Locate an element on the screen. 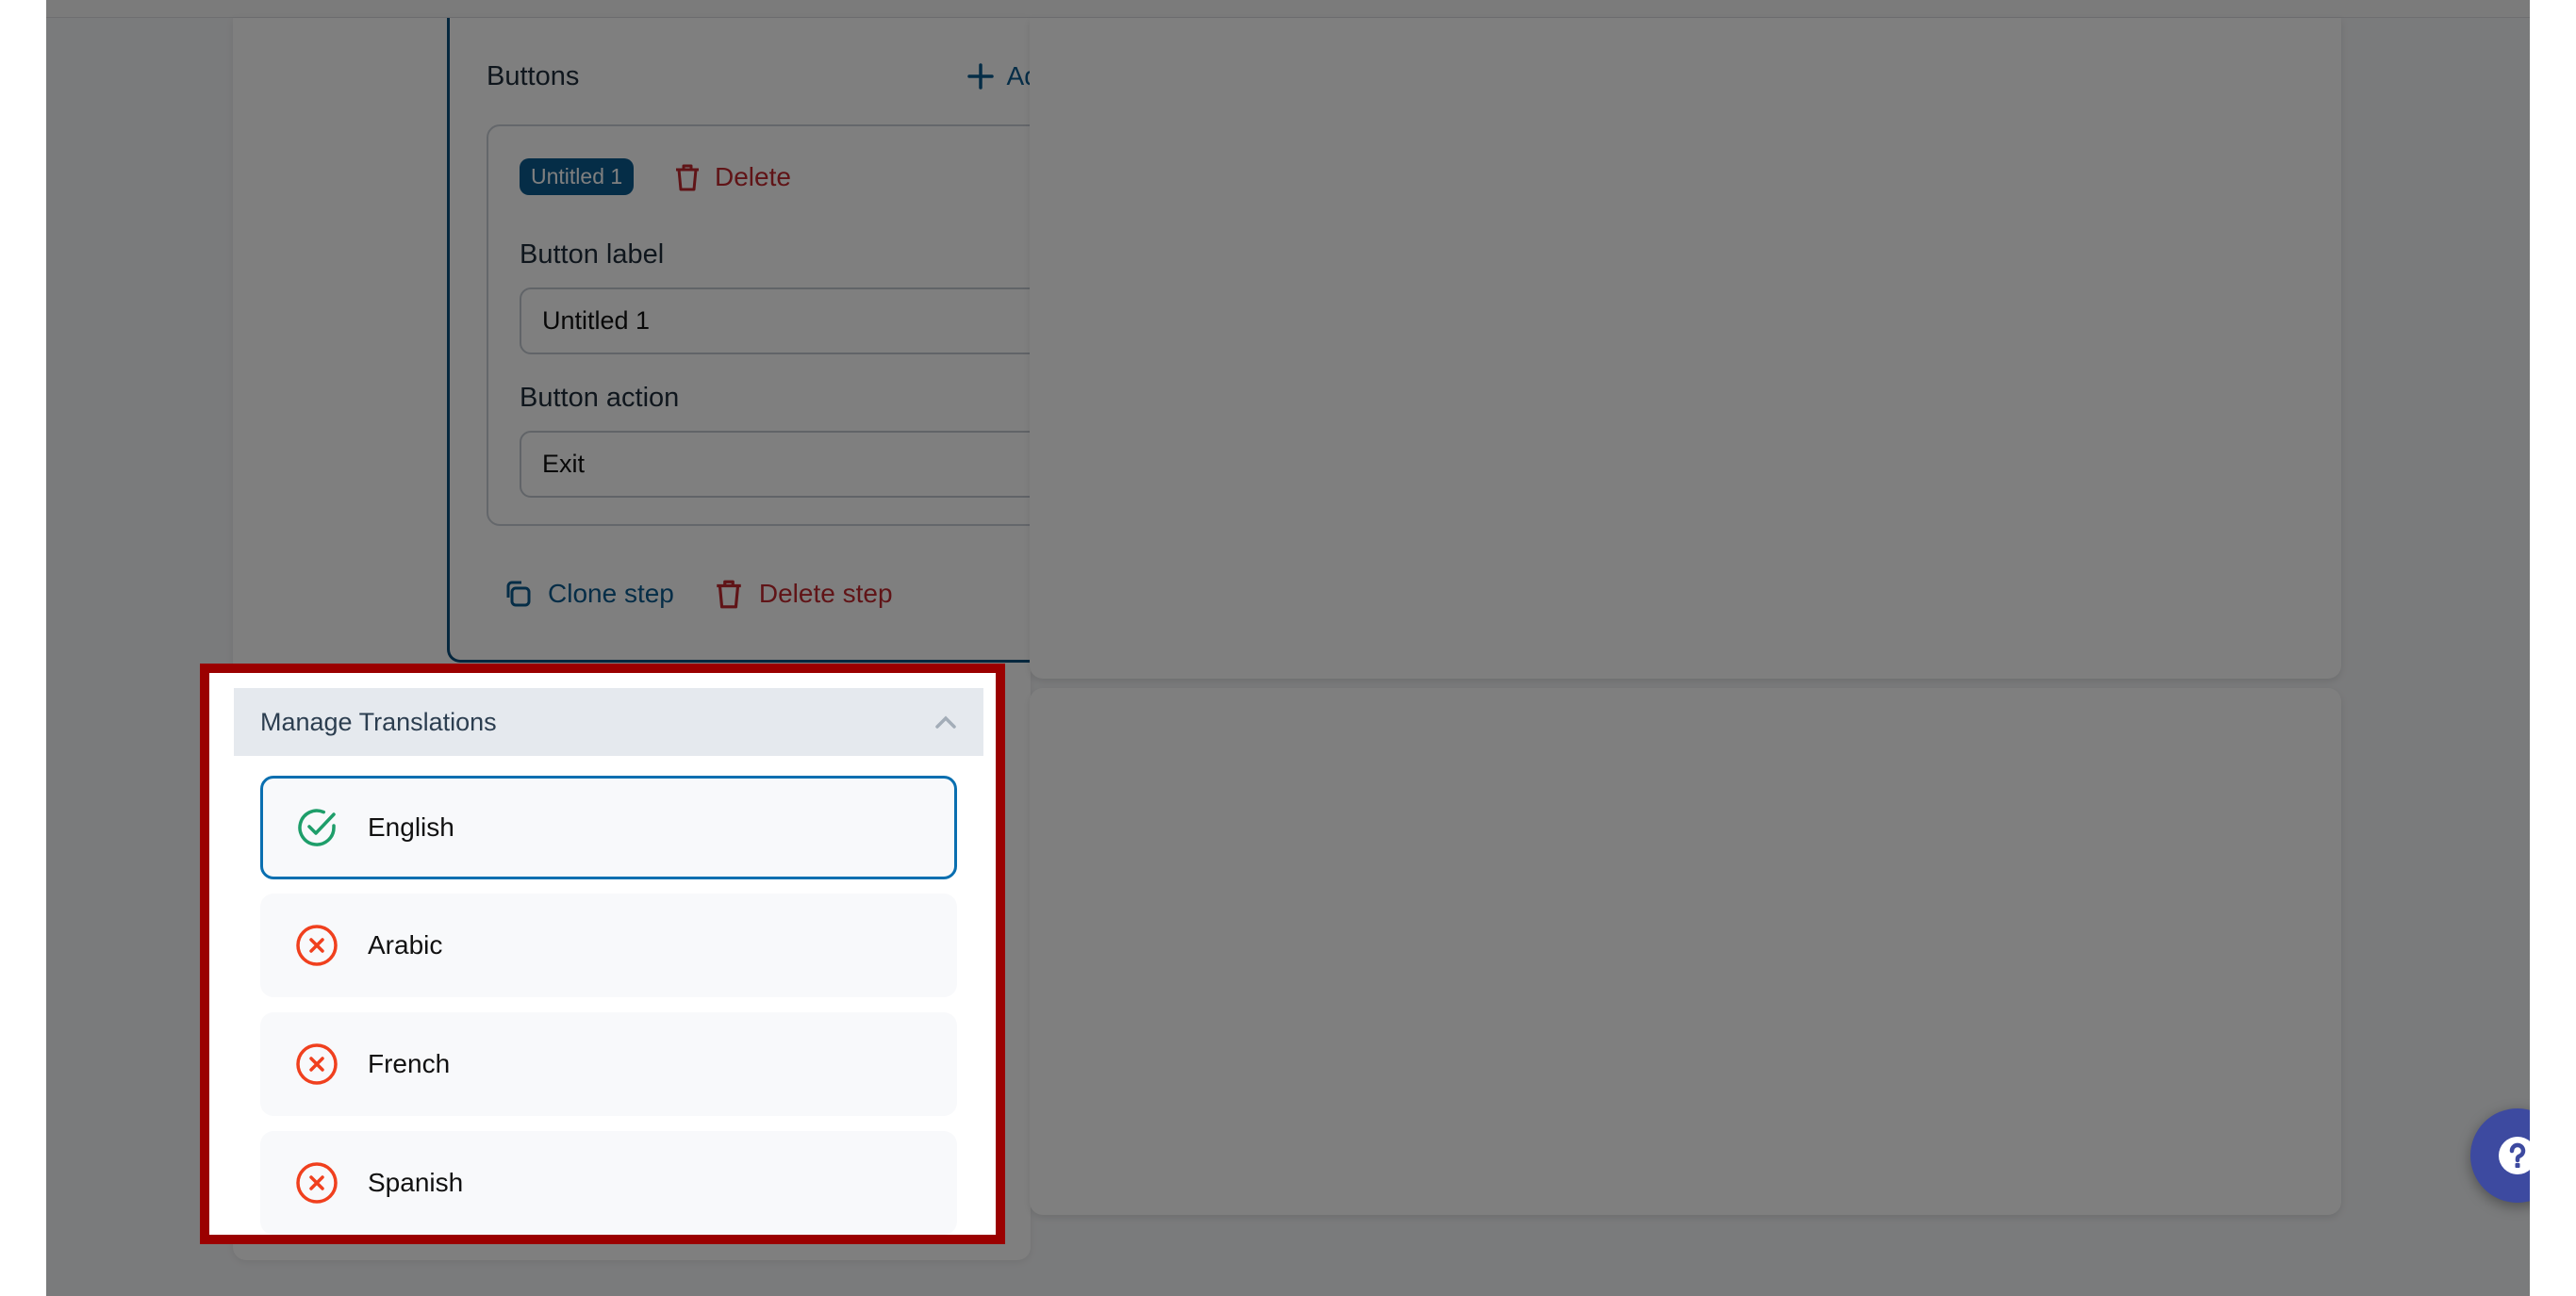 The height and width of the screenshot is (1296, 2576). language-name: French is located at coordinates (409, 1063).